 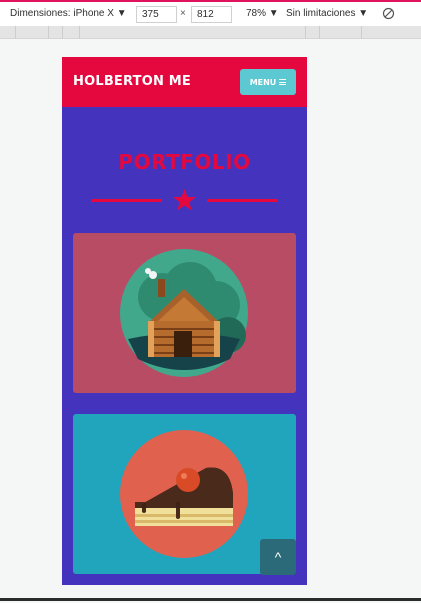 I want to click on rotate-icon, so click(x=388, y=13).